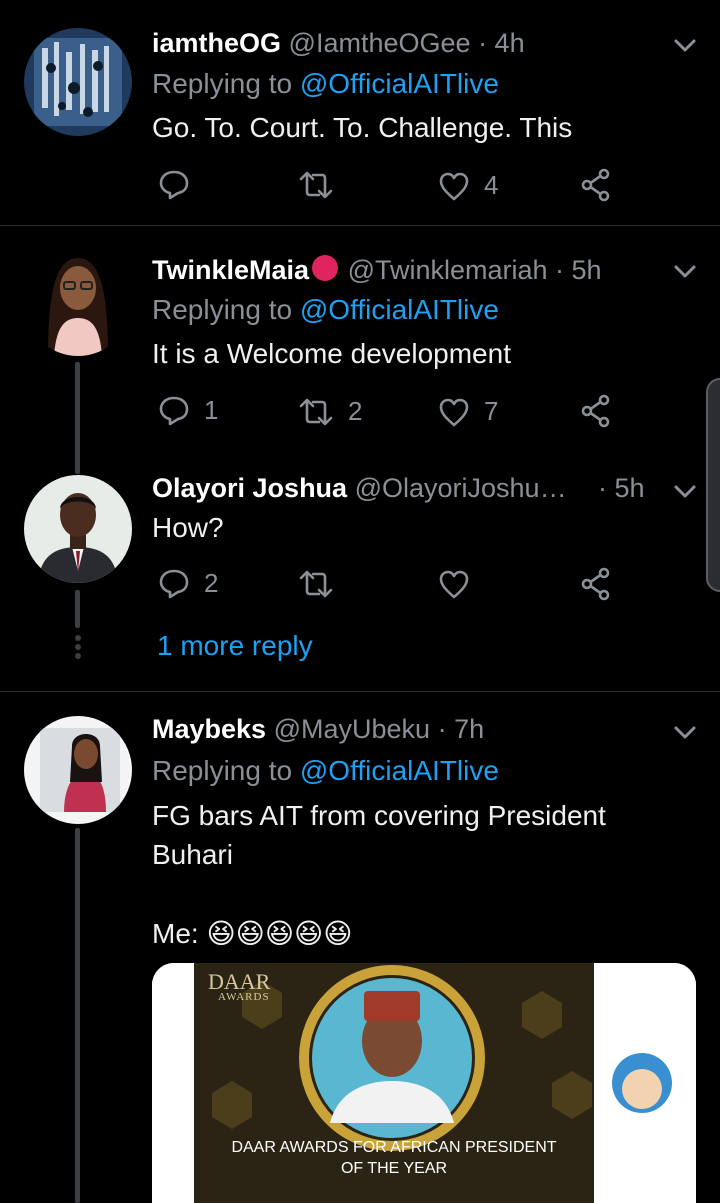  I want to click on tweet-header: iamtheOG @IamtheOGee · 4h, so click(338, 43).